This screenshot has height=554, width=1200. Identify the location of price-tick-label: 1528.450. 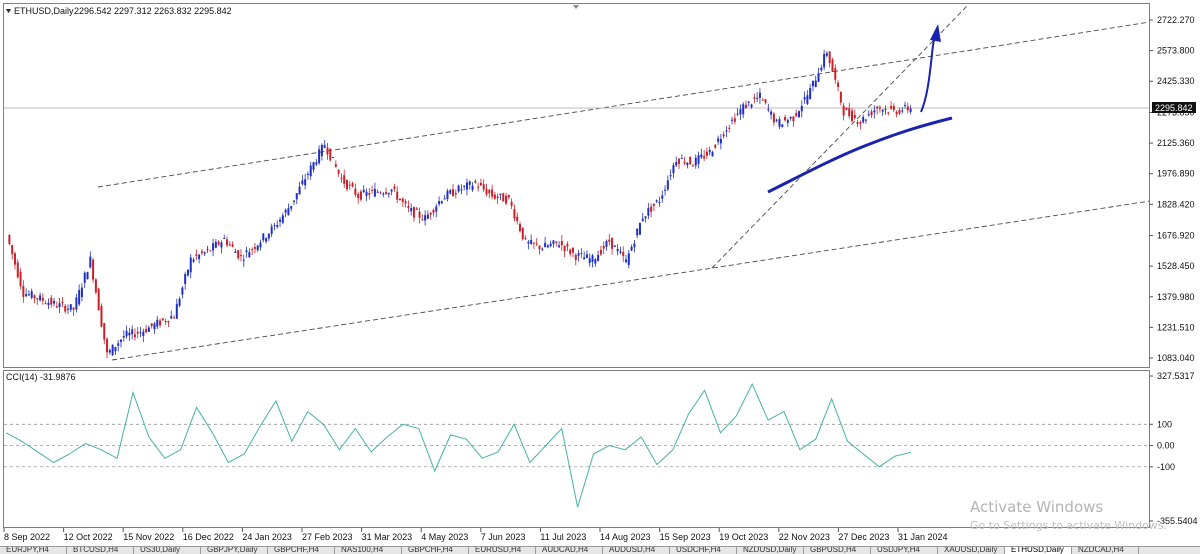
(1176, 266).